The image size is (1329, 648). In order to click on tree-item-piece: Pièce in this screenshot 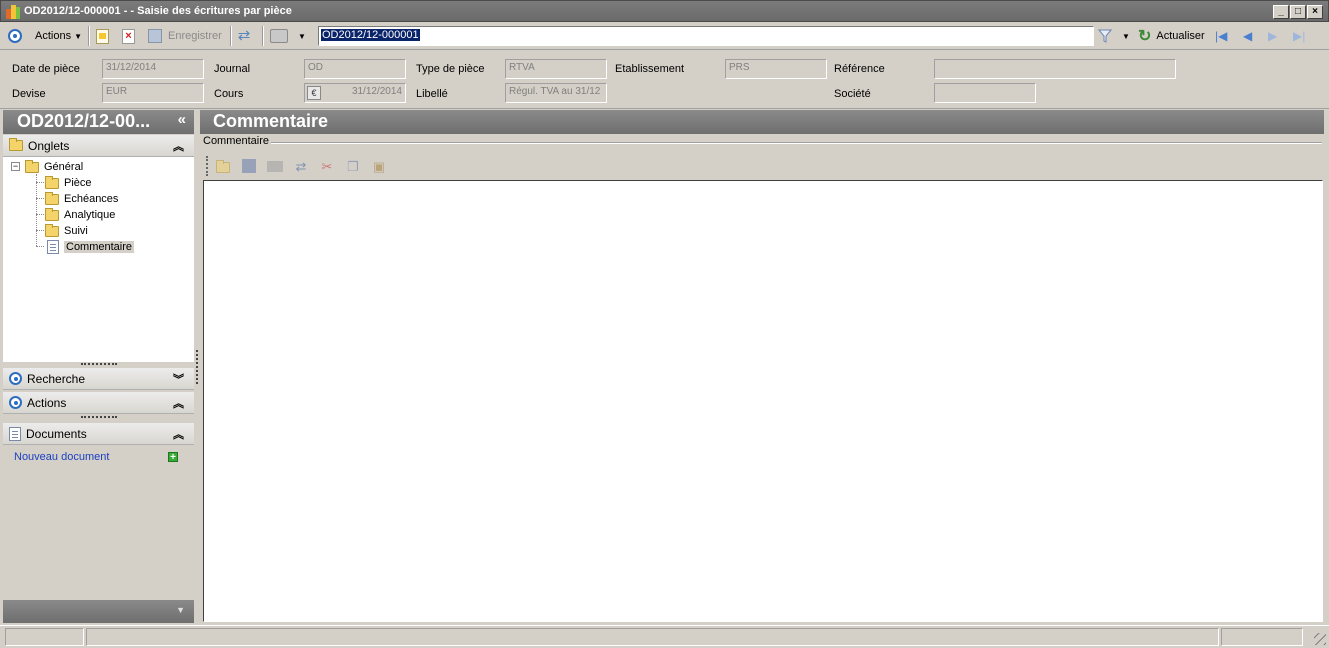, I will do `click(68, 183)`.